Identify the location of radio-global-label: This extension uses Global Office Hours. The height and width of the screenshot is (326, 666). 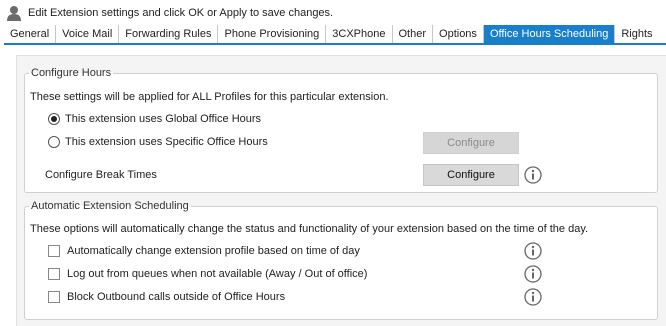
(163, 119).